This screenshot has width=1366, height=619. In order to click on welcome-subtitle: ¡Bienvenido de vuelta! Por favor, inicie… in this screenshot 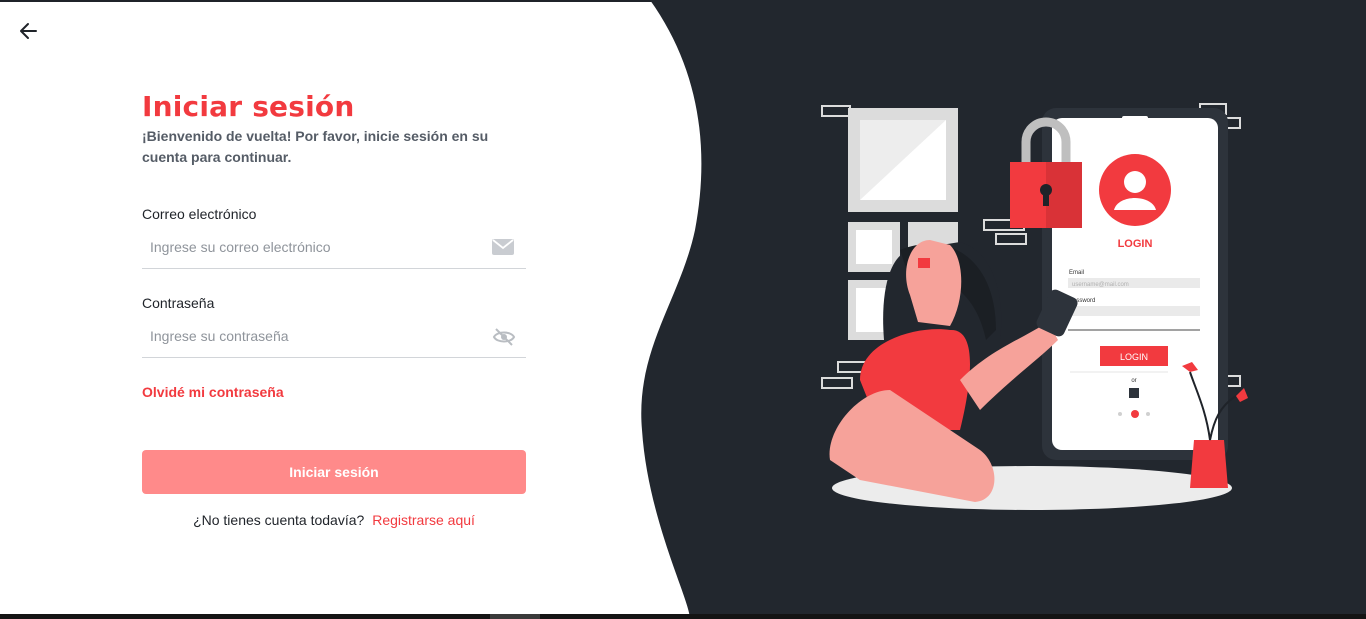, I will do `click(315, 146)`.